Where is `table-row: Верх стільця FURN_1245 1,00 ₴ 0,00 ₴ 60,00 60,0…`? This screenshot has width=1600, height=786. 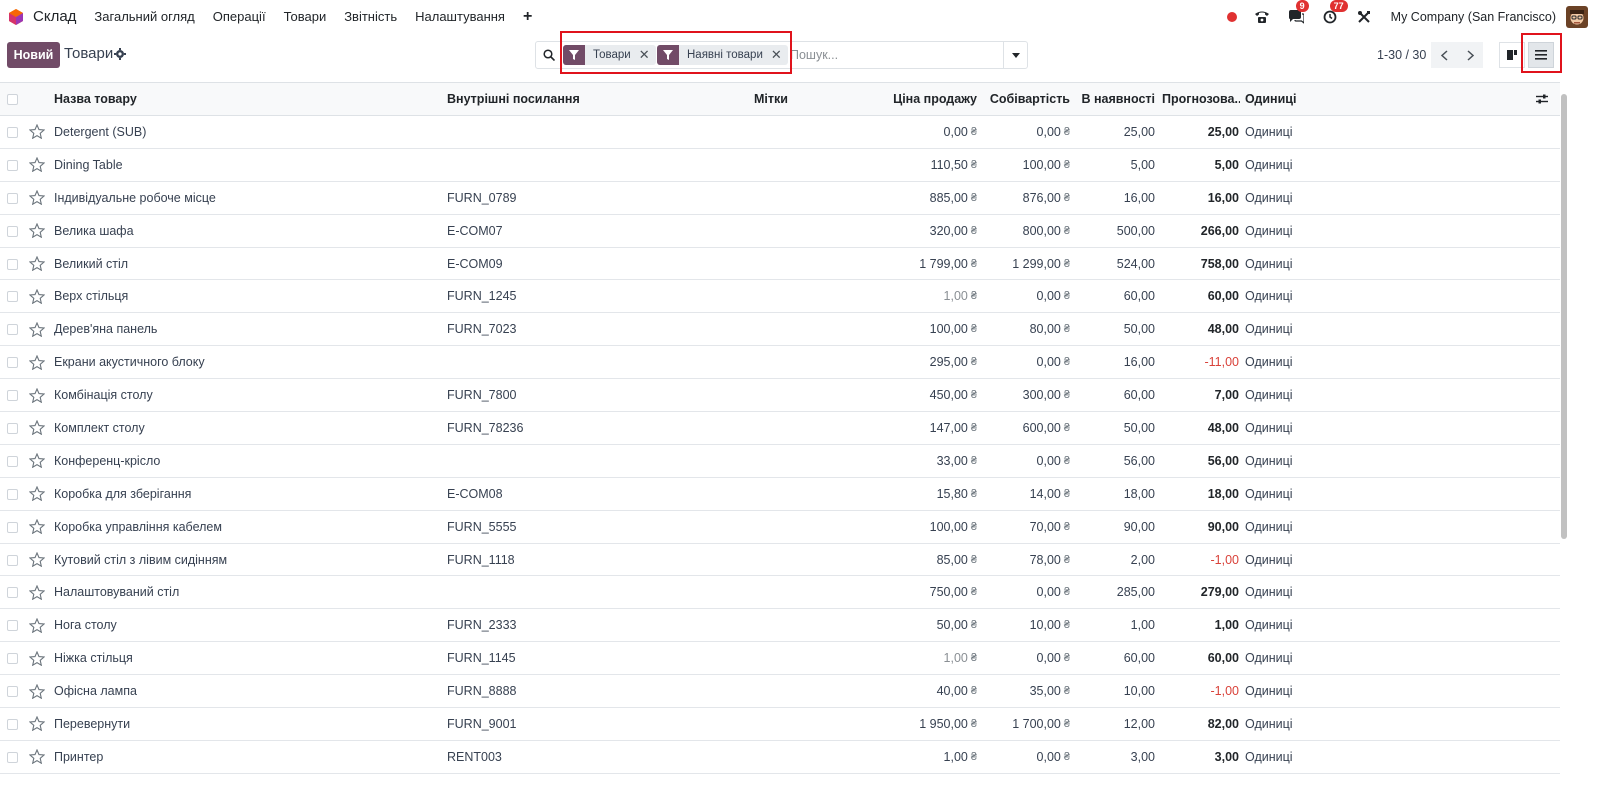
table-row: Верх стільця FURN_1245 1,00 ₴ 0,00 ₴ 60,00 60,0… is located at coordinates (780, 297).